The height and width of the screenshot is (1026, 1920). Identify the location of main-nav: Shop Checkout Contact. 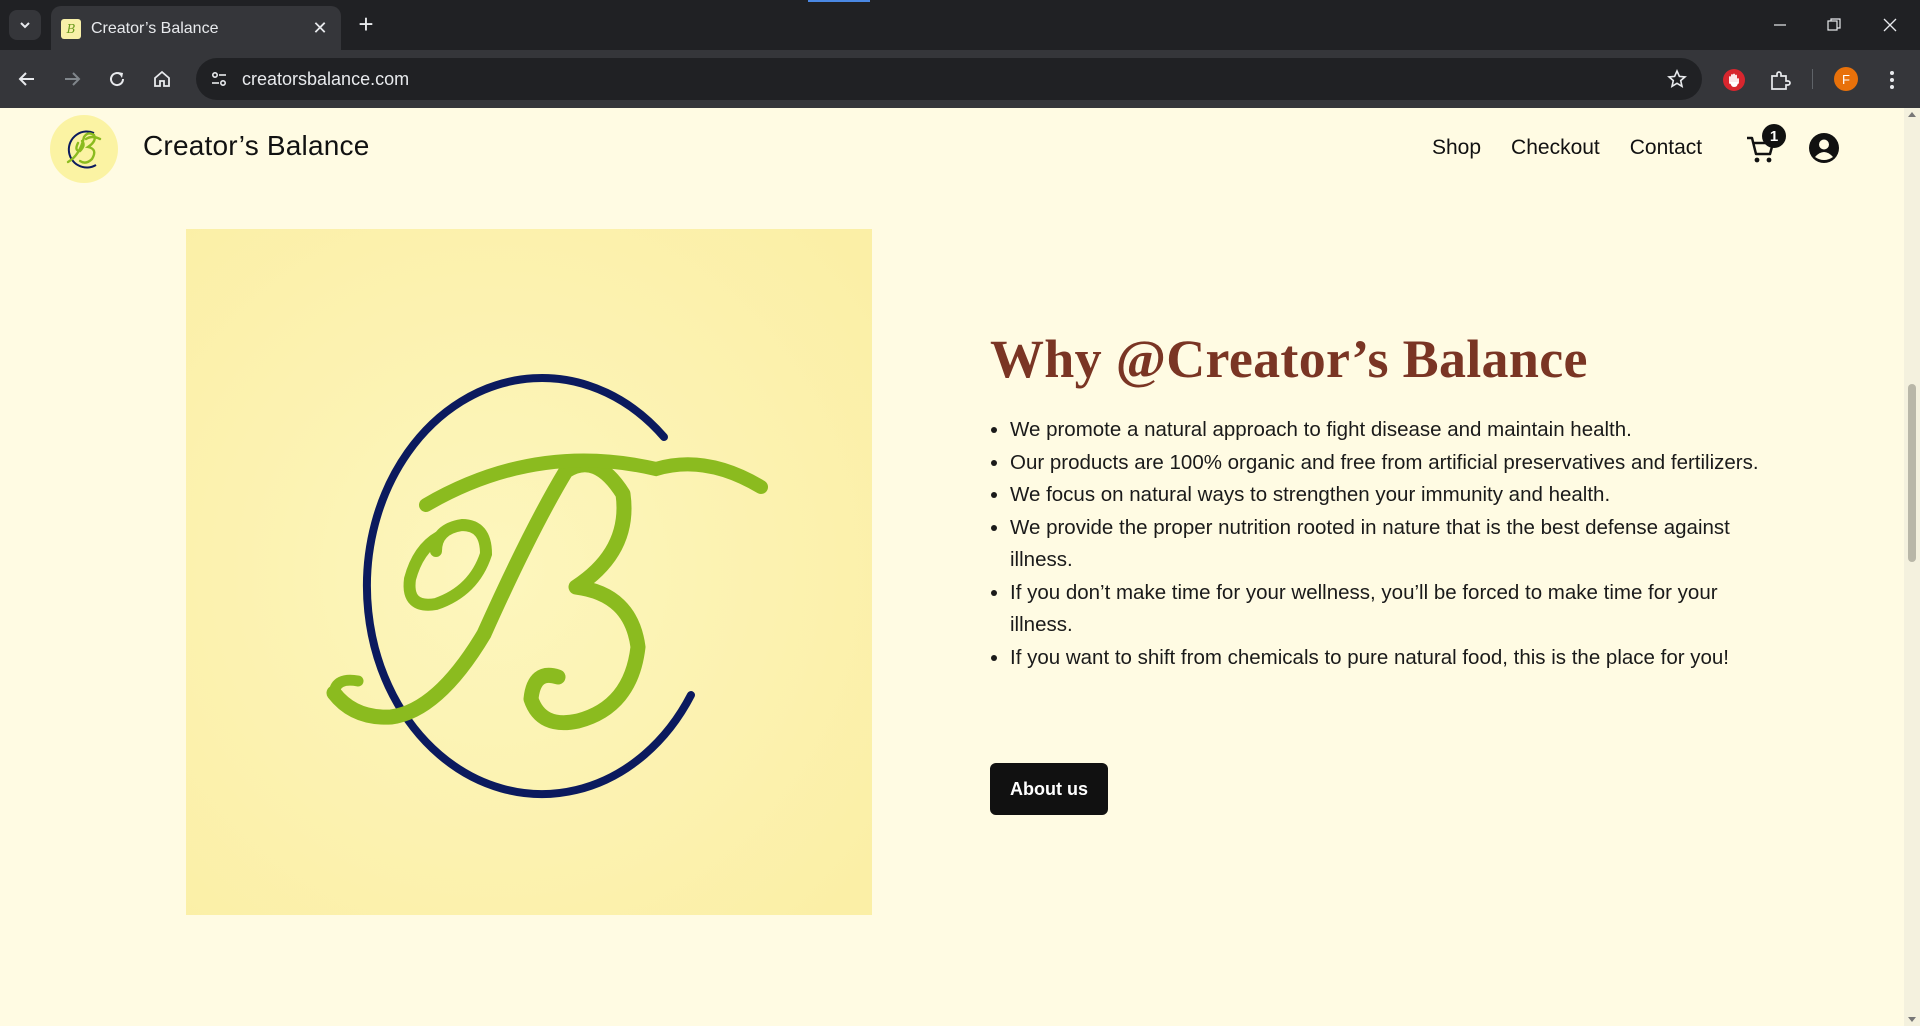
(1567, 148).